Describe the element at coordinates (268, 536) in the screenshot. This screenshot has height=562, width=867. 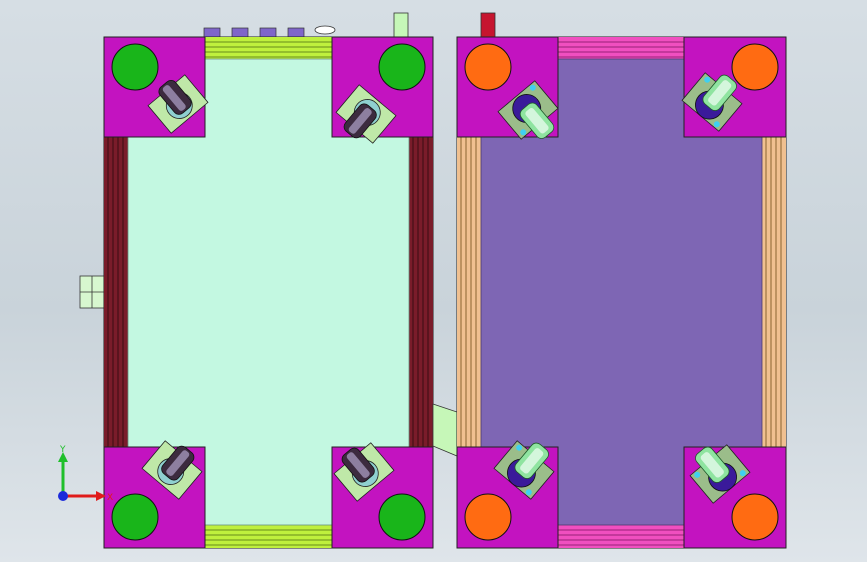
I see `left-crossbar-bottom` at that location.